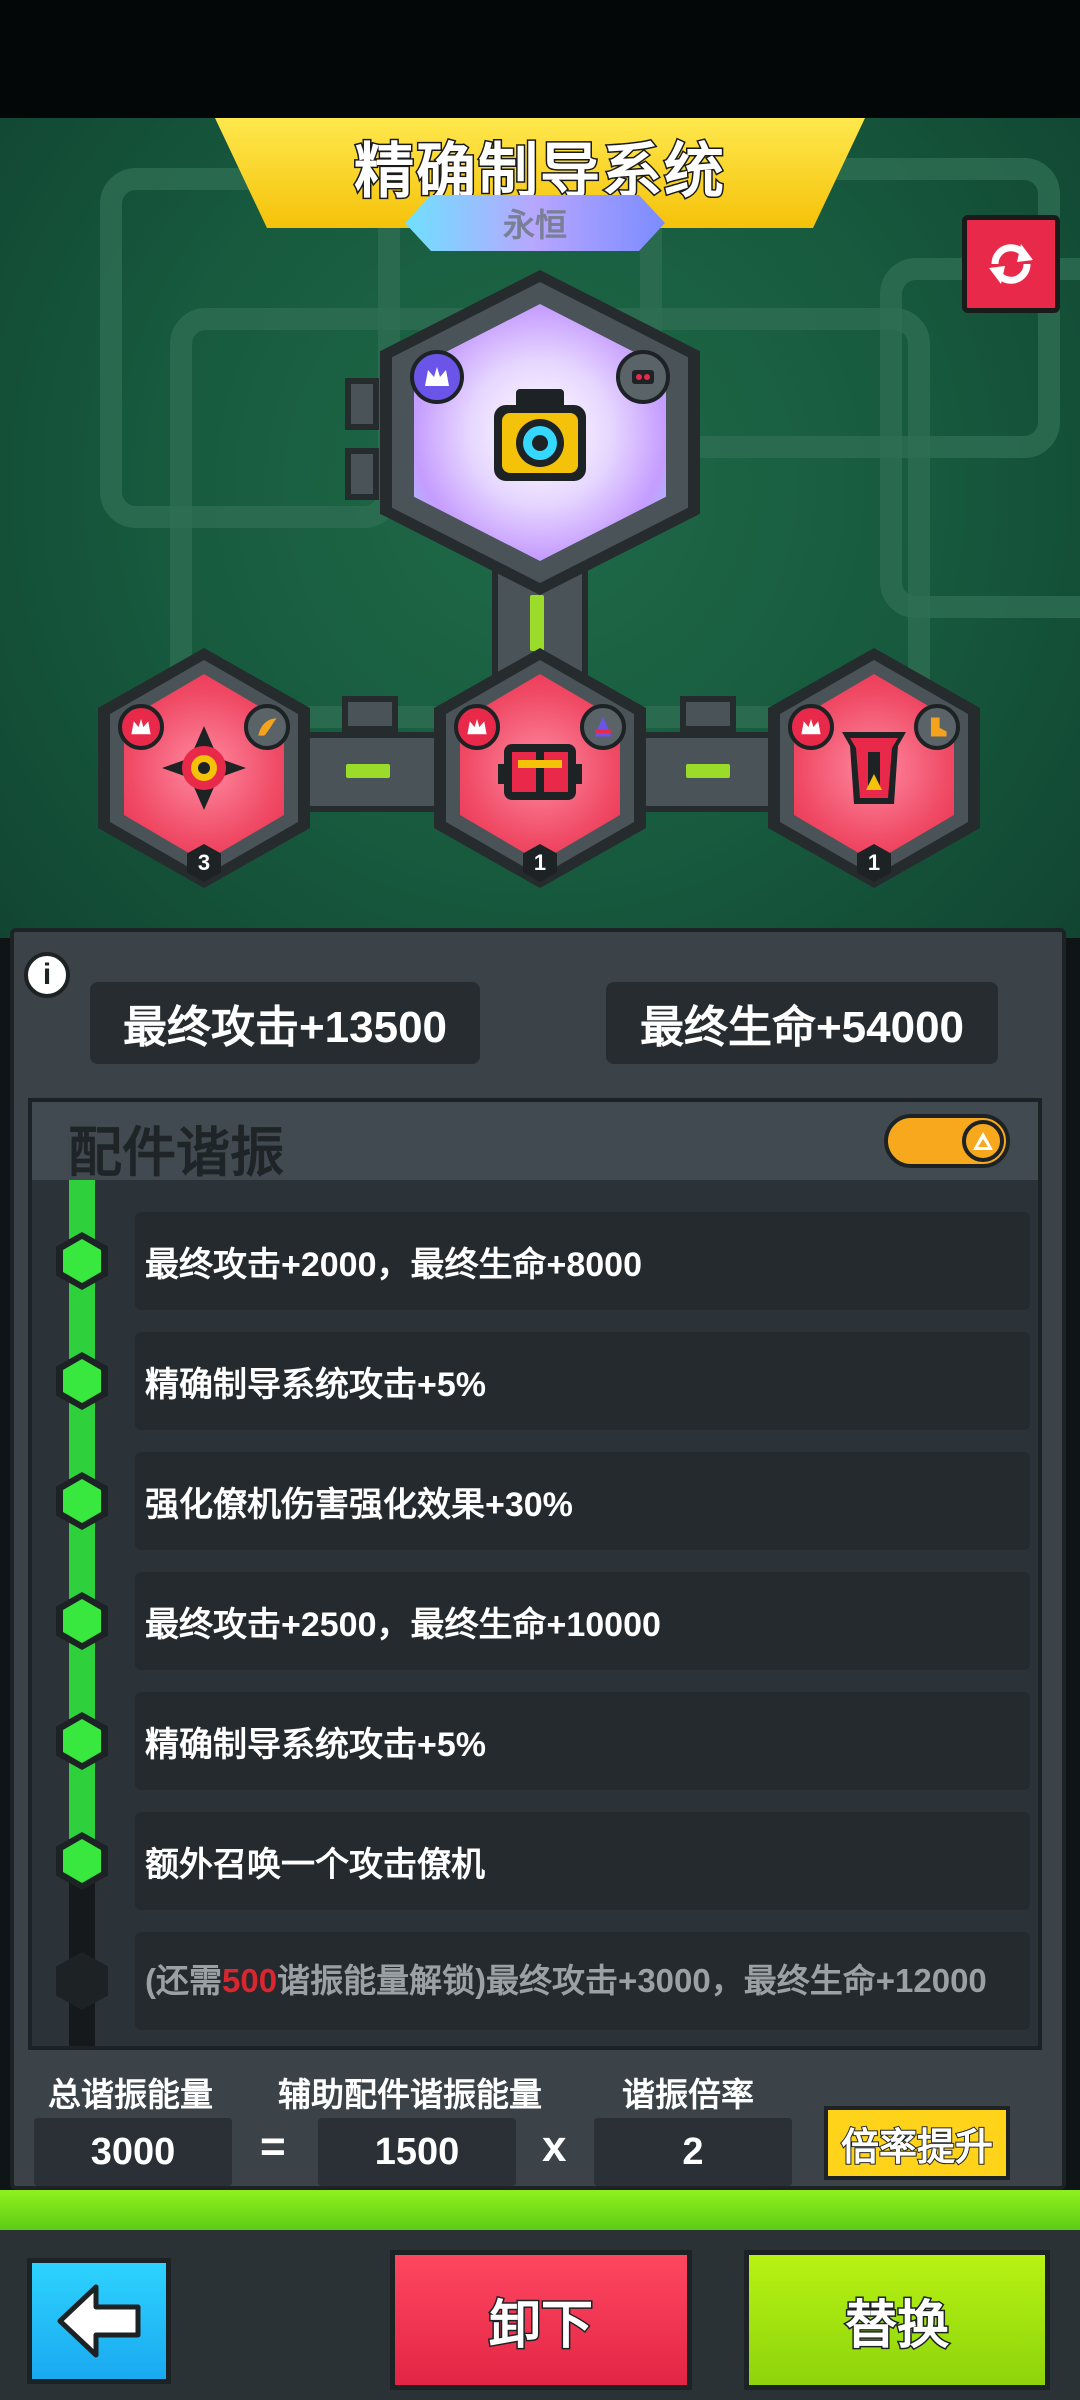 This screenshot has height=2400, width=1080. What do you see at coordinates (417, 2152) in the screenshot?
I see `aux-energy-value: 1500` at bounding box center [417, 2152].